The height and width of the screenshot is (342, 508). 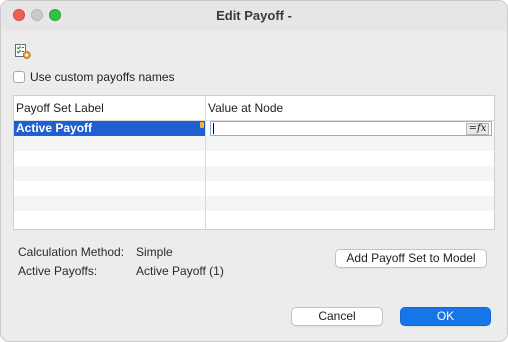 I want to click on checklist-settings-icon, so click(x=23, y=51).